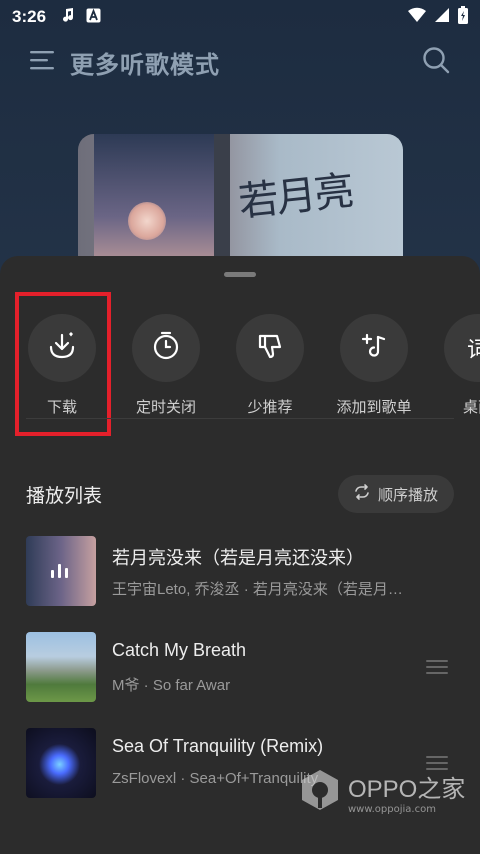 The image size is (480, 854). I want to click on song-subtitle: M爷 · So far Awar, so click(171, 685).